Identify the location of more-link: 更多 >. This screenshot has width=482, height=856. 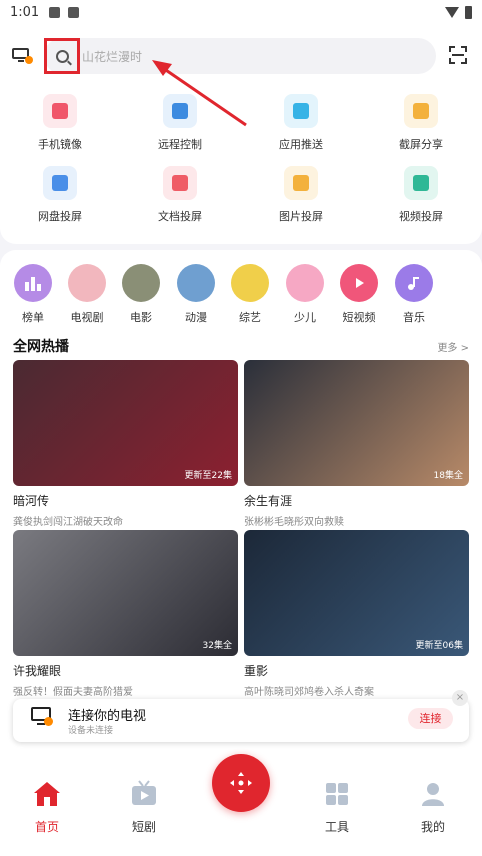
(453, 346).